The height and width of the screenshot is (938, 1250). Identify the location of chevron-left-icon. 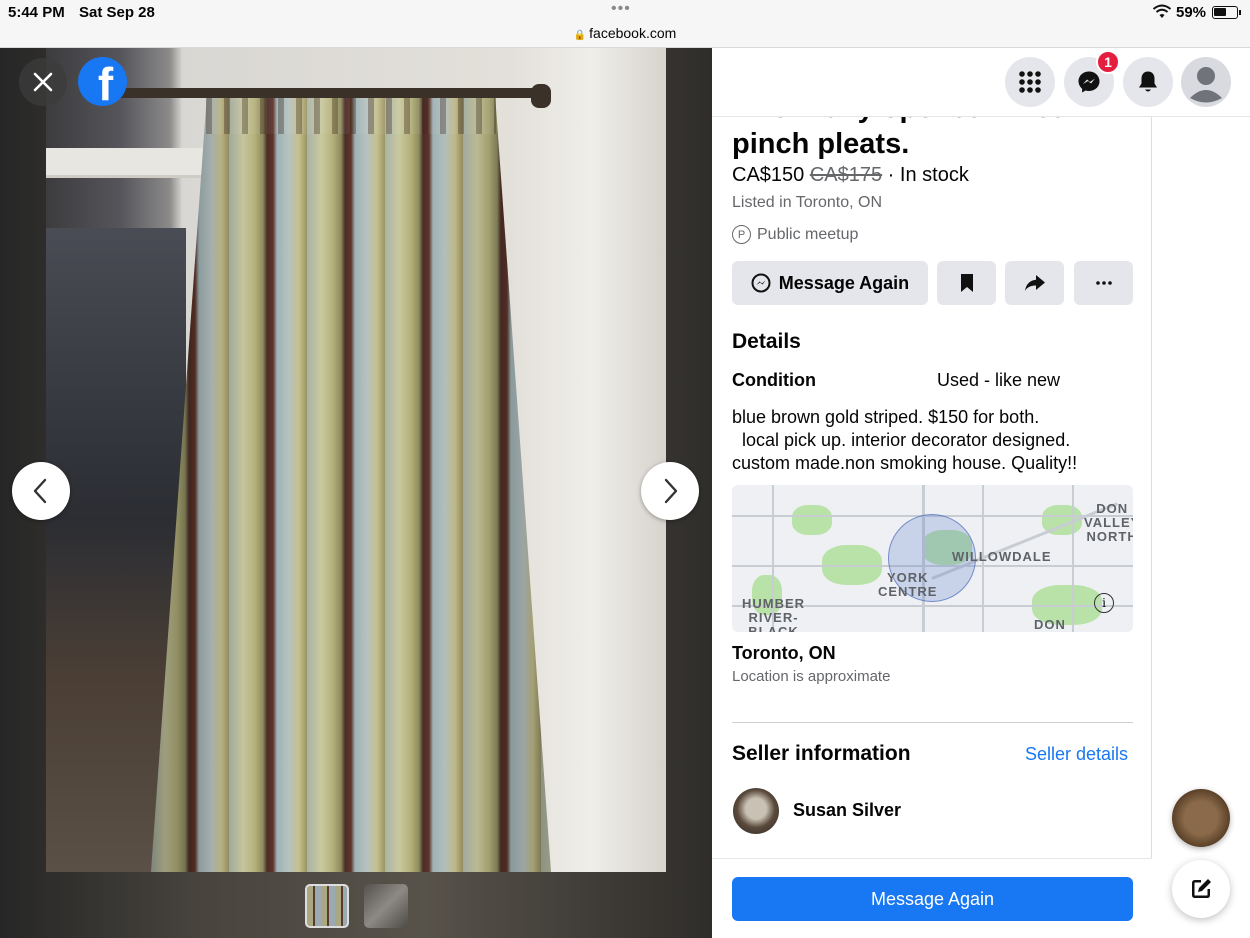
(40, 491).